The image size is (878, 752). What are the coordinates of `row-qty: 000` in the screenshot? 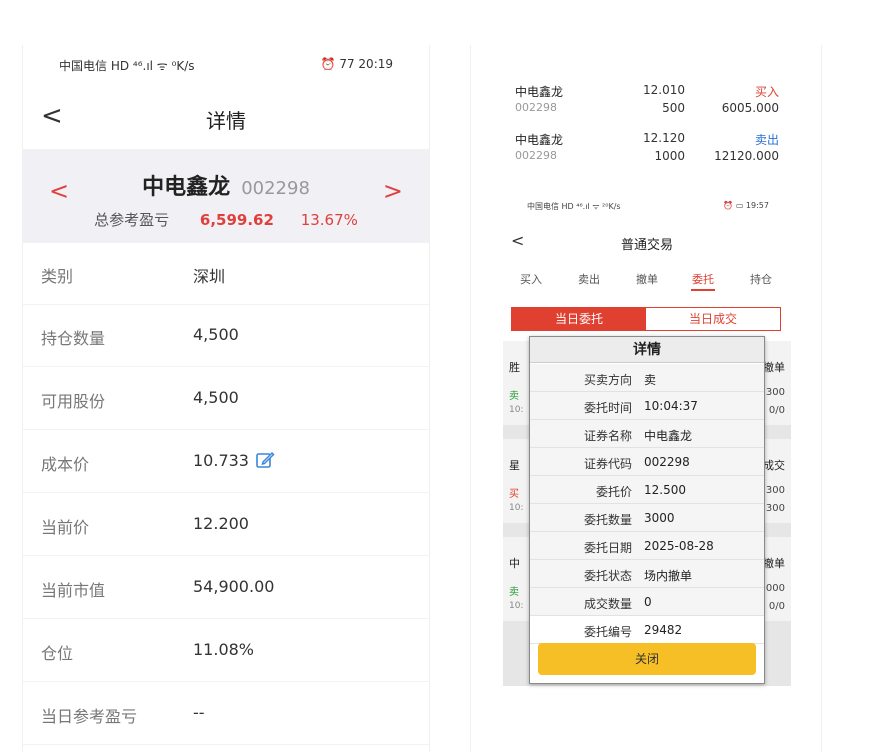 It's located at (775, 588).